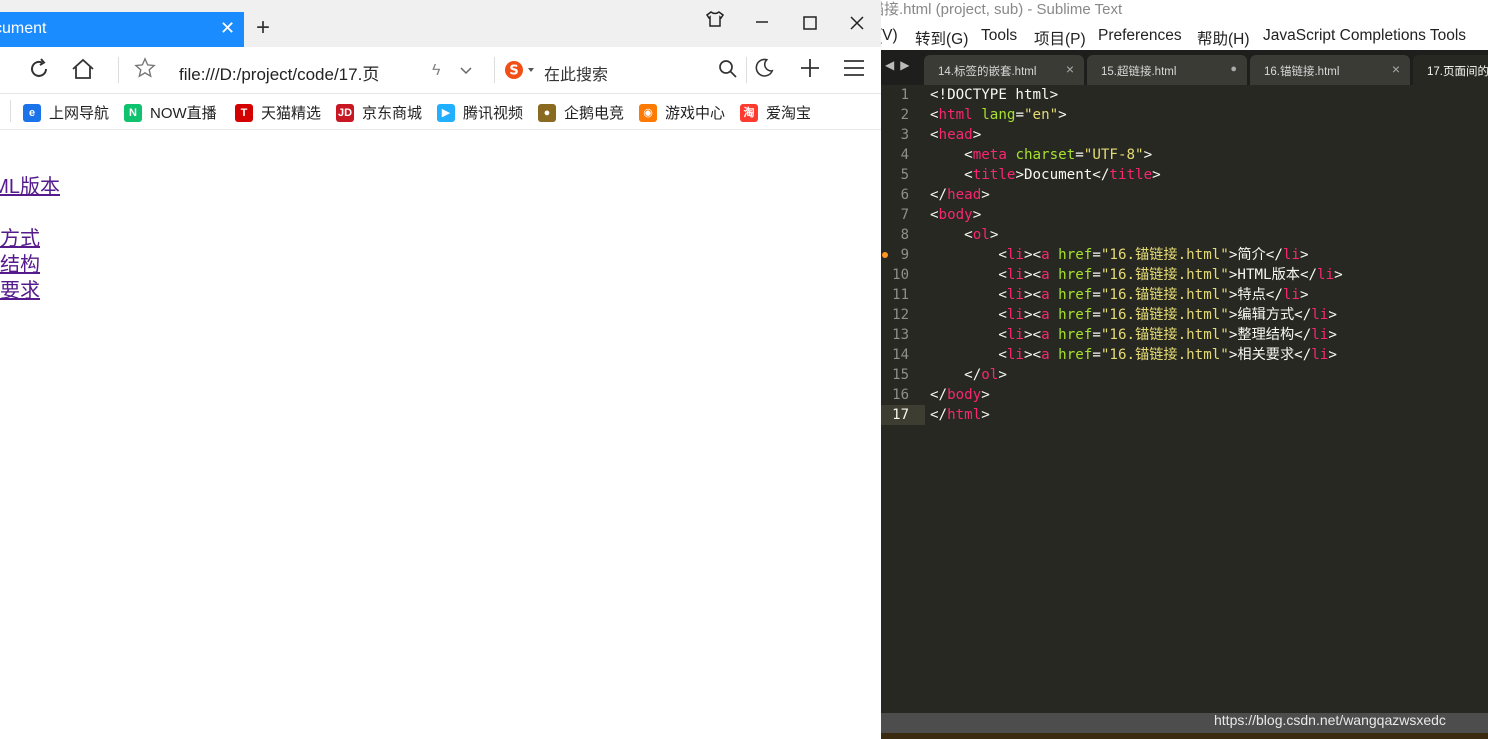 The width and height of the screenshot is (1488, 739). What do you see at coordinates (1364, 36) in the screenshot?
I see `menu-item: JavaScript Completions Tools` at bounding box center [1364, 36].